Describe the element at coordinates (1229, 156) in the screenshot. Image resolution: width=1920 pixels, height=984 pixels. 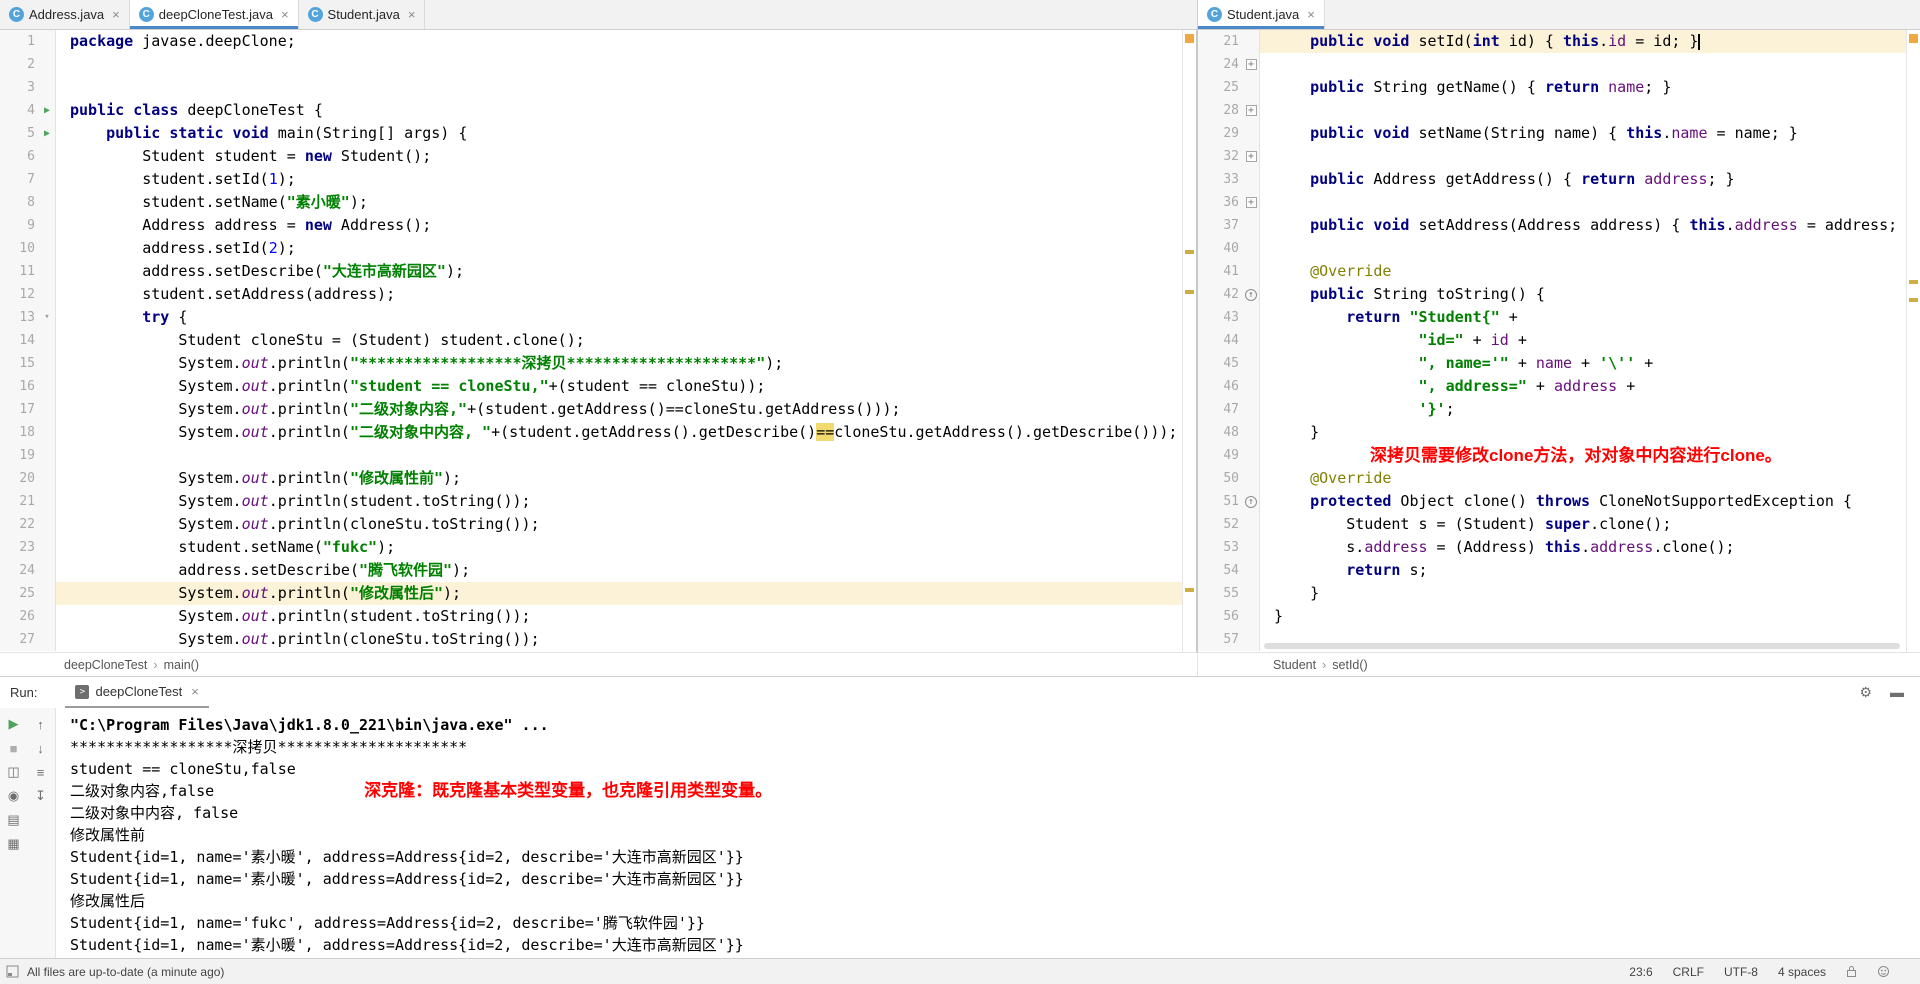
I see `gutter: 32 +` at that location.